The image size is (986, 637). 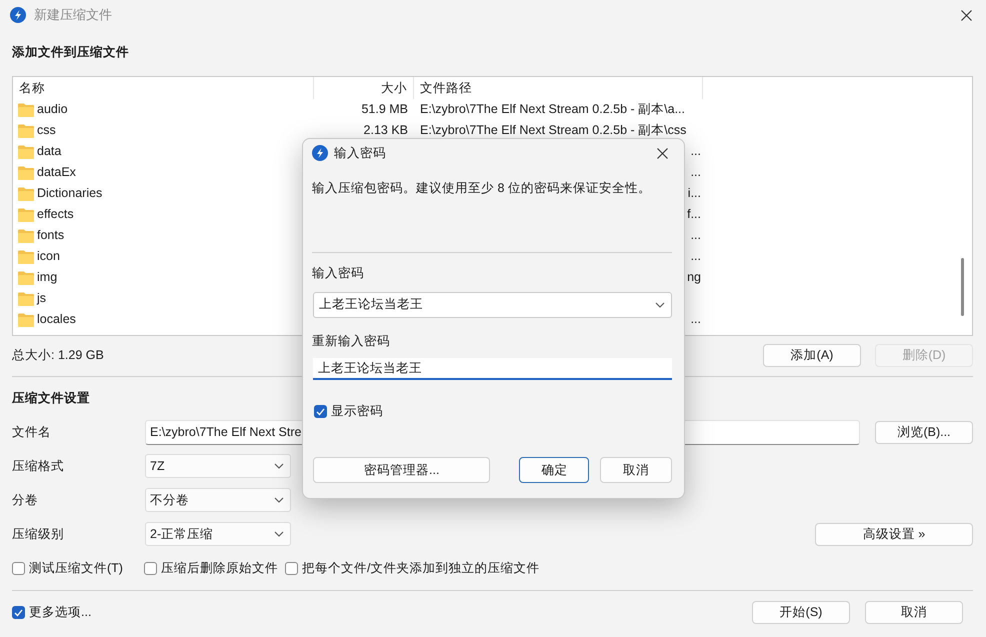 What do you see at coordinates (46, 131) in the screenshot?
I see `file-name: css` at bounding box center [46, 131].